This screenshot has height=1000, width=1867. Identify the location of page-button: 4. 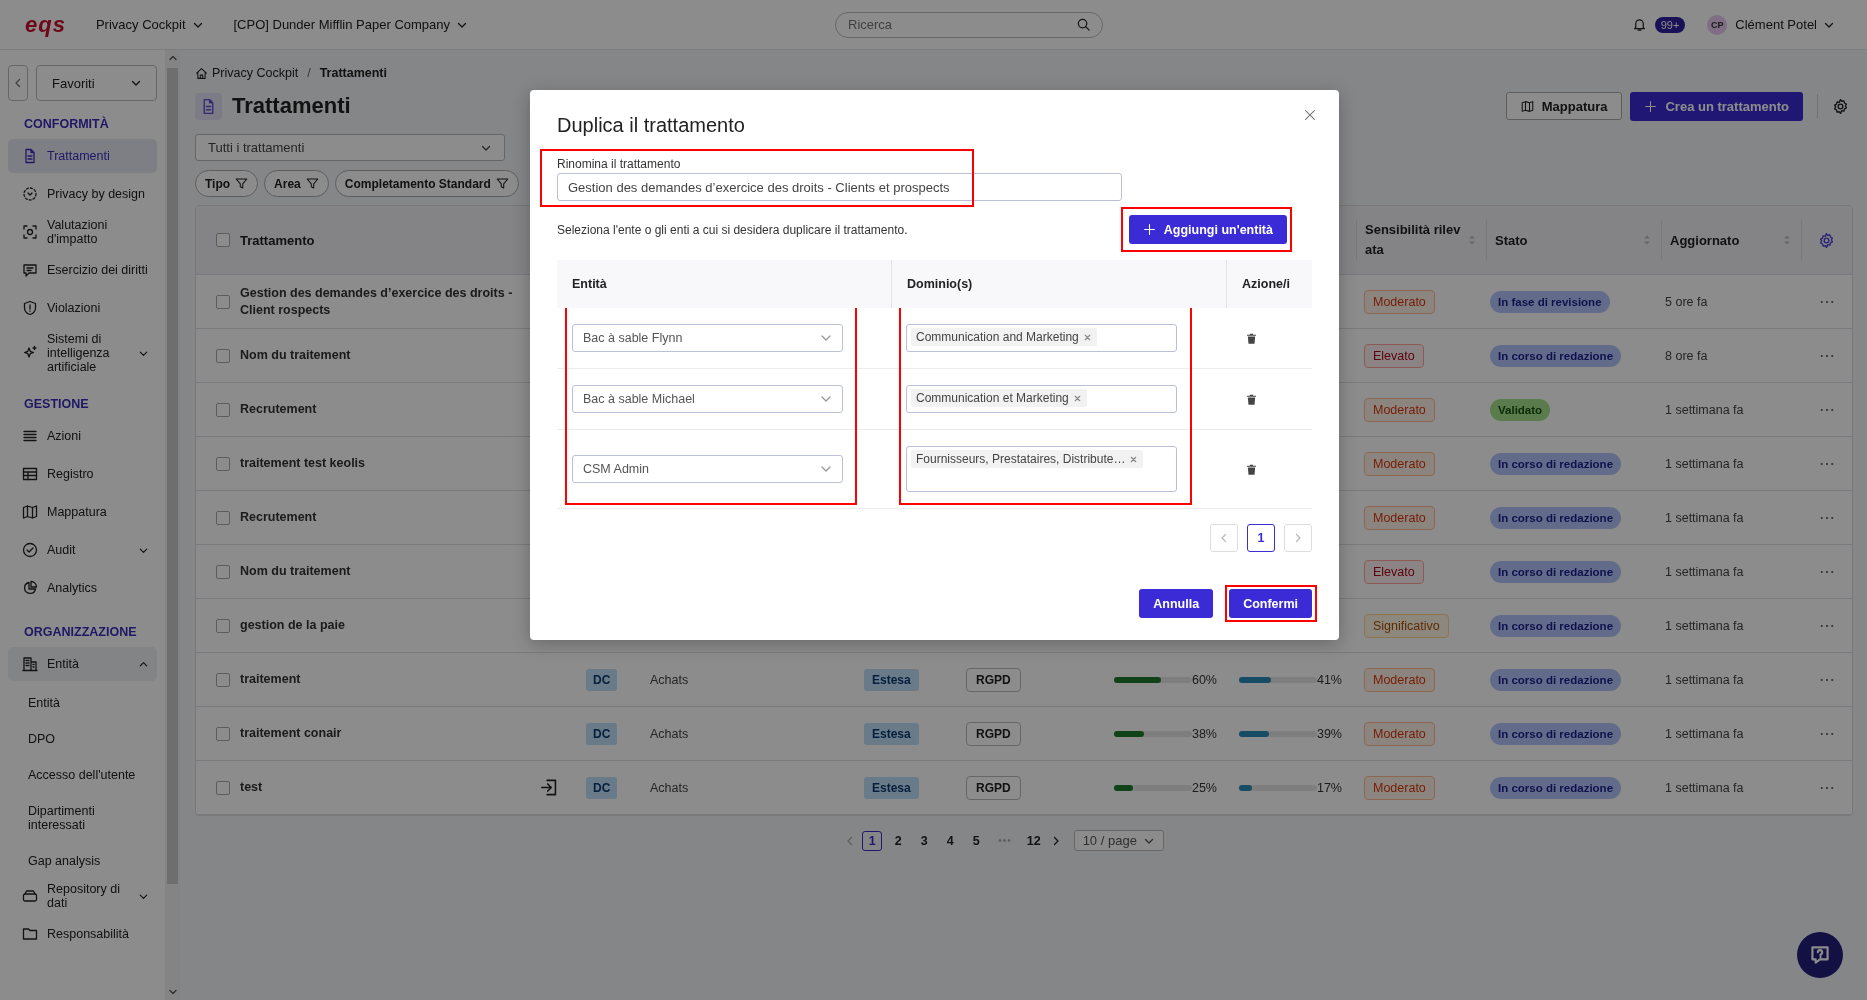
(950, 840).